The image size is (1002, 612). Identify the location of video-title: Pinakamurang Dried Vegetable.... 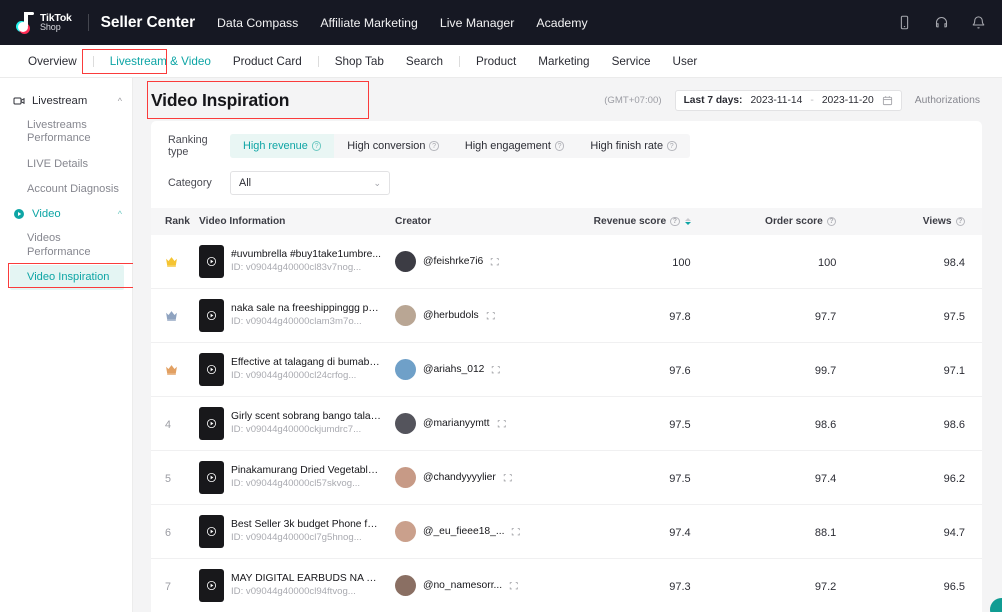
(306, 471).